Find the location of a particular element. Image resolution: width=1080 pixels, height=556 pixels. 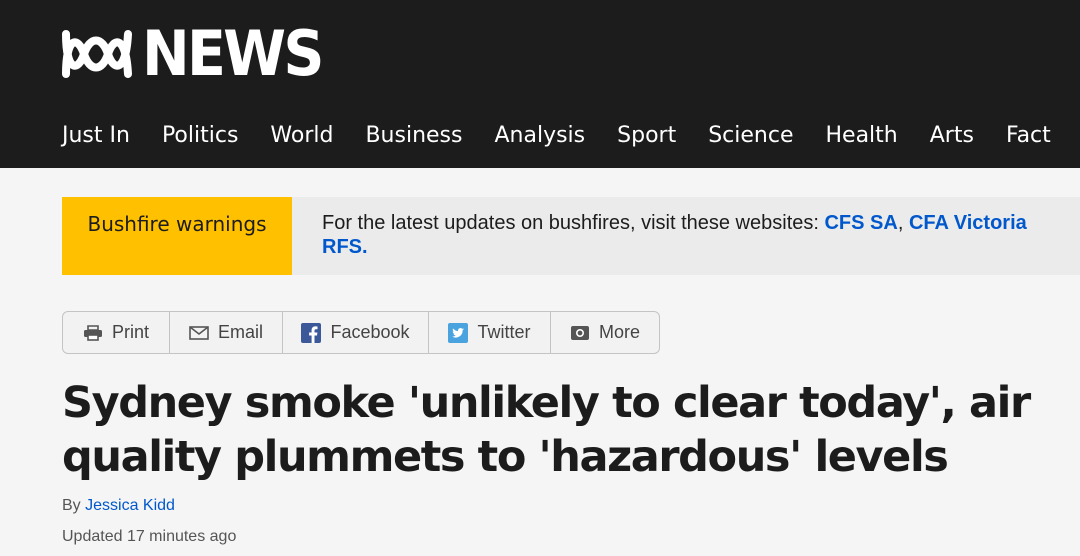

nav-item-analysis: Analysis is located at coordinates (539, 136).